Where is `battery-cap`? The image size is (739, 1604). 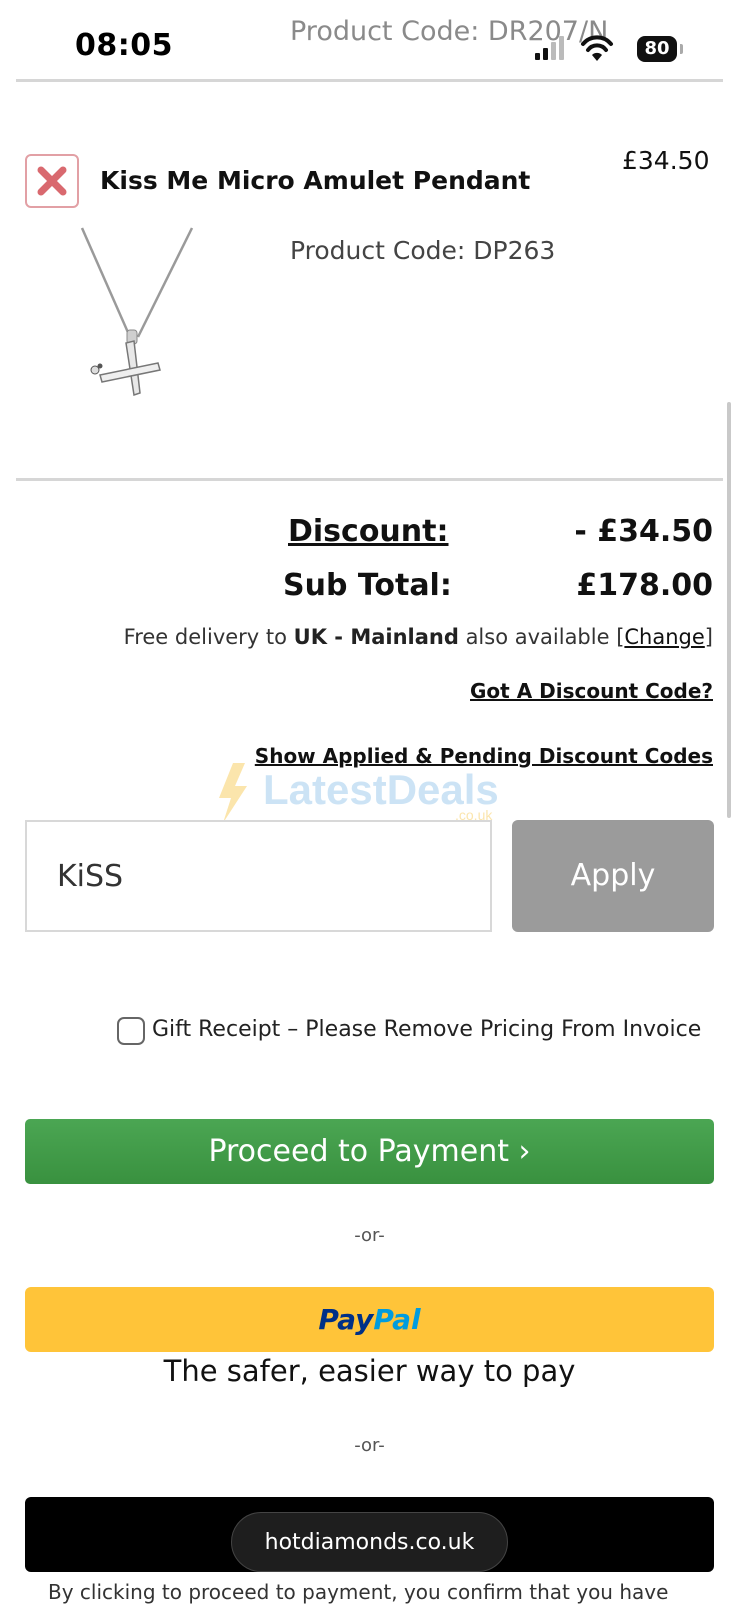 battery-cap is located at coordinates (681, 49).